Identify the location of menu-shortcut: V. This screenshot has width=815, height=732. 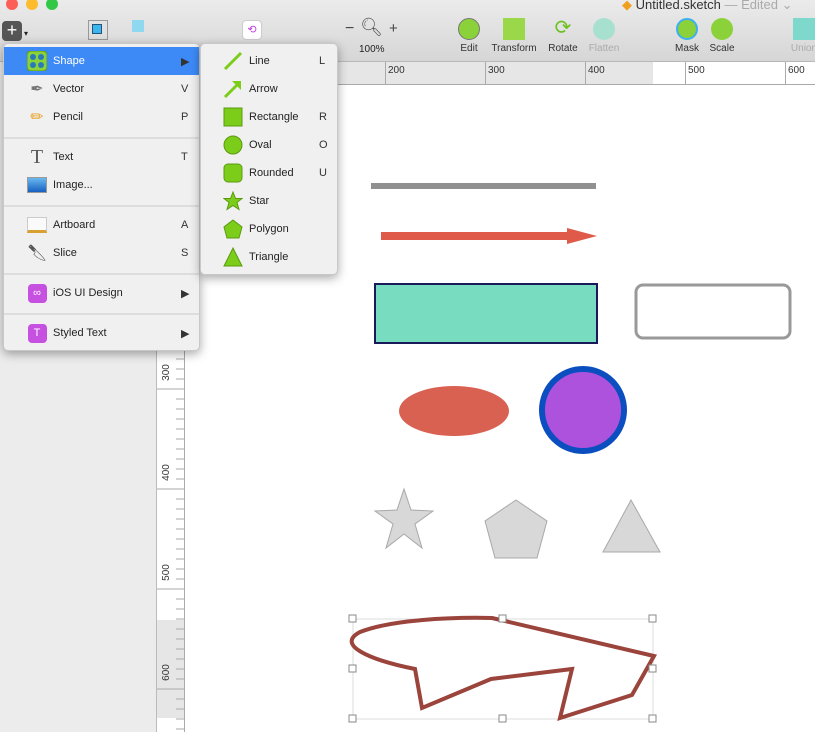
(185, 89).